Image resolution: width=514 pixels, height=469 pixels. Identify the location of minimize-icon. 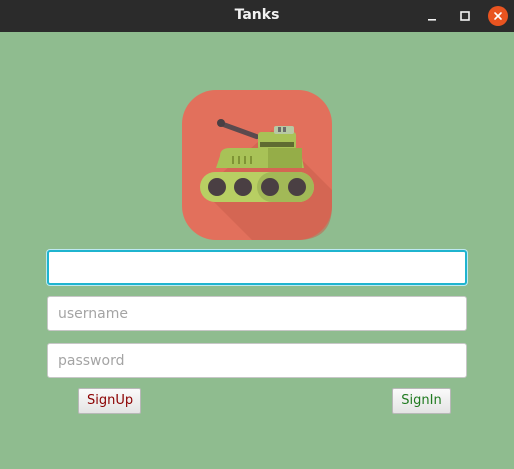
(432, 20).